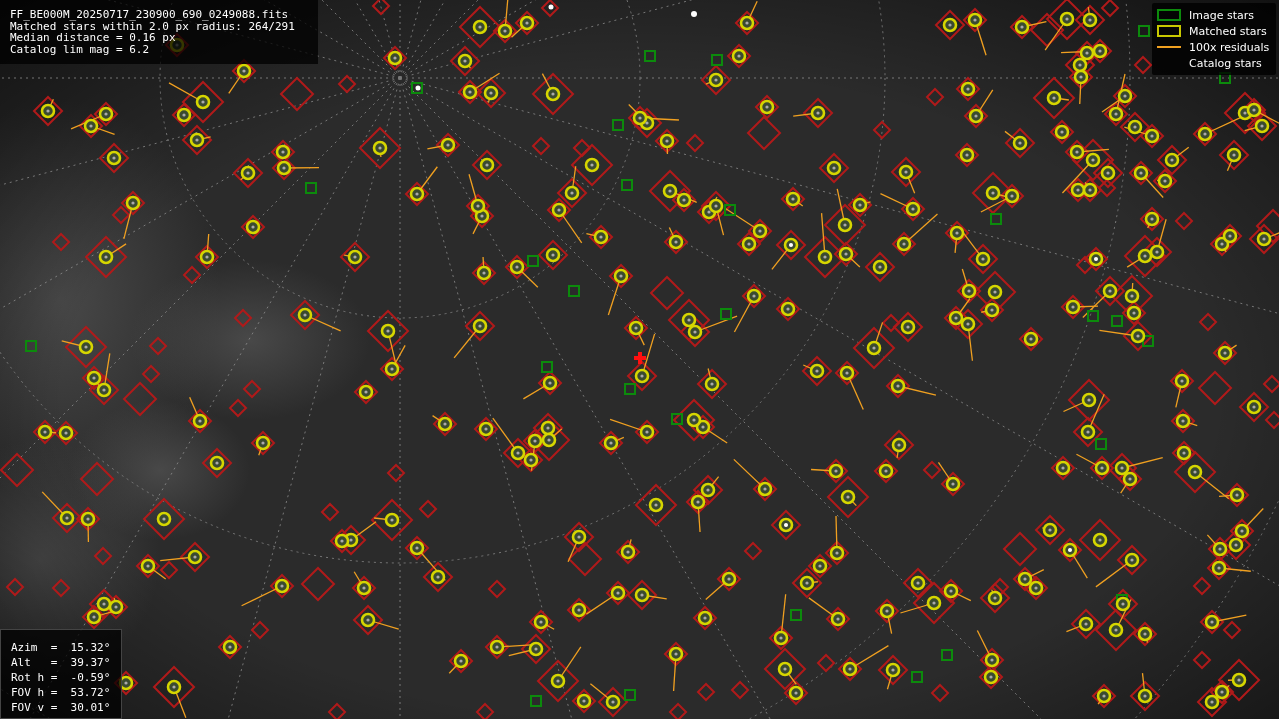  Describe the element at coordinates (93, 38) in the screenshot. I see `info-text: Median distance = 0.16 px` at that location.